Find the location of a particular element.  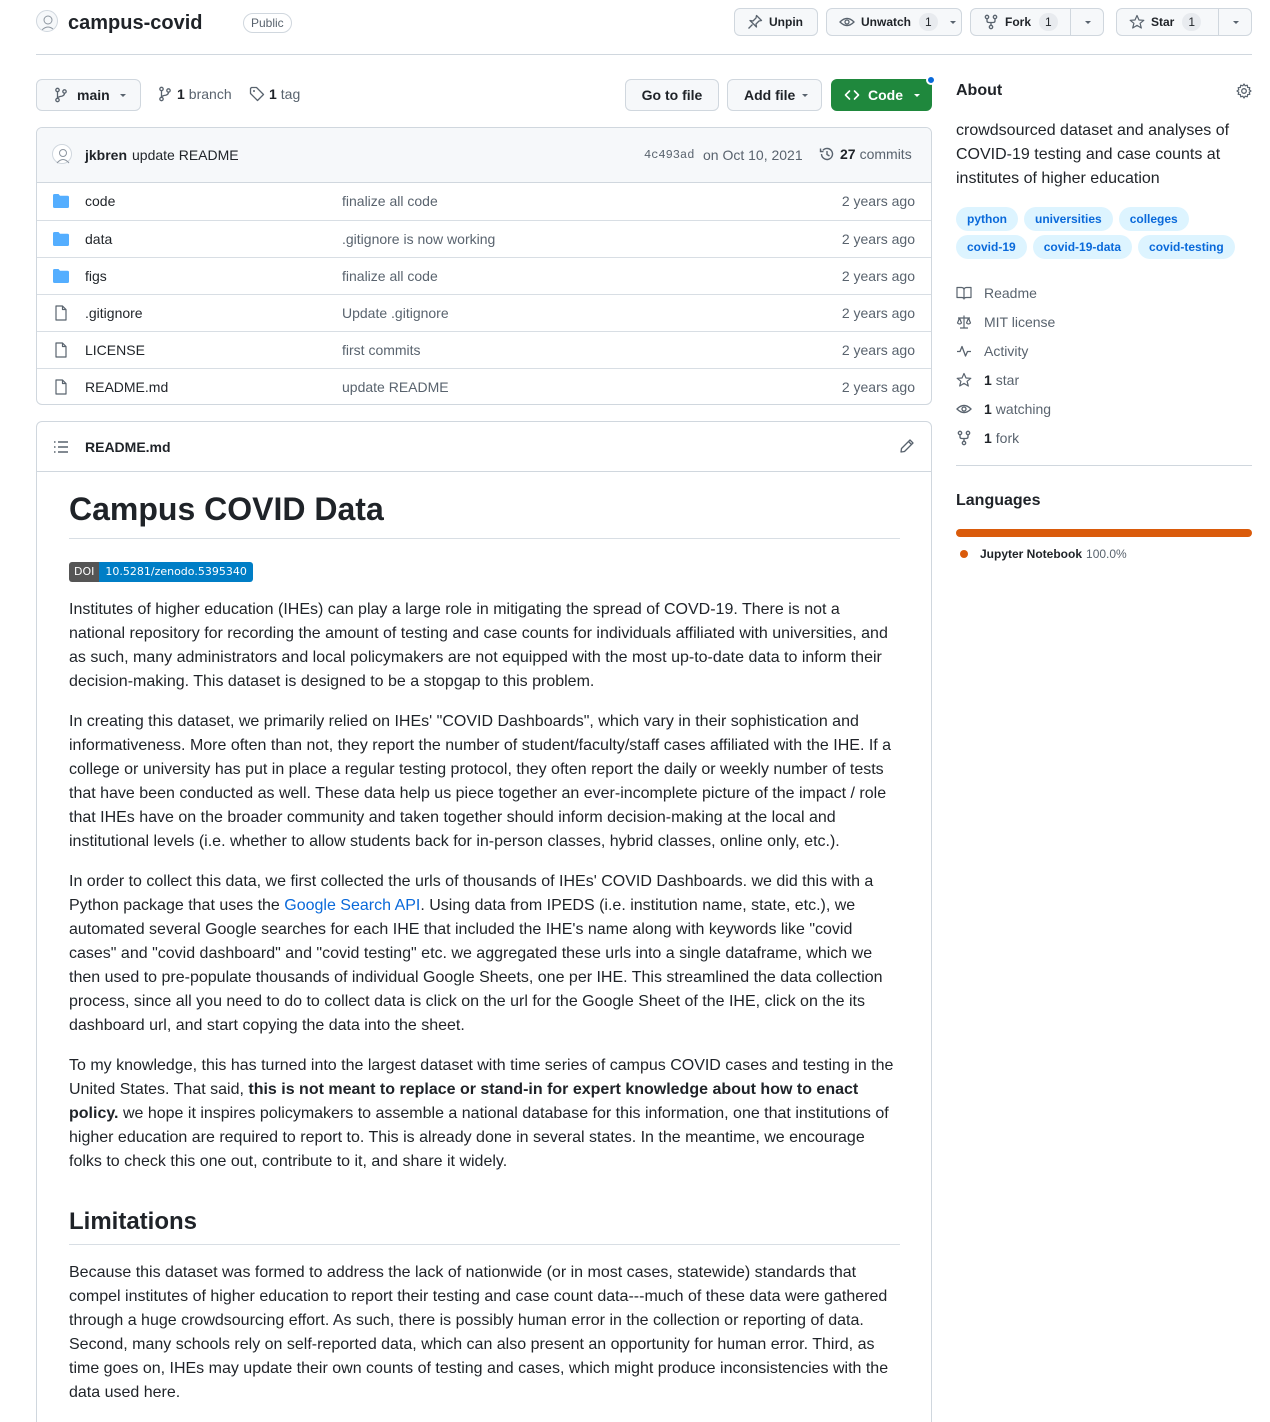

branches-count: 1 is located at coordinates (181, 94).